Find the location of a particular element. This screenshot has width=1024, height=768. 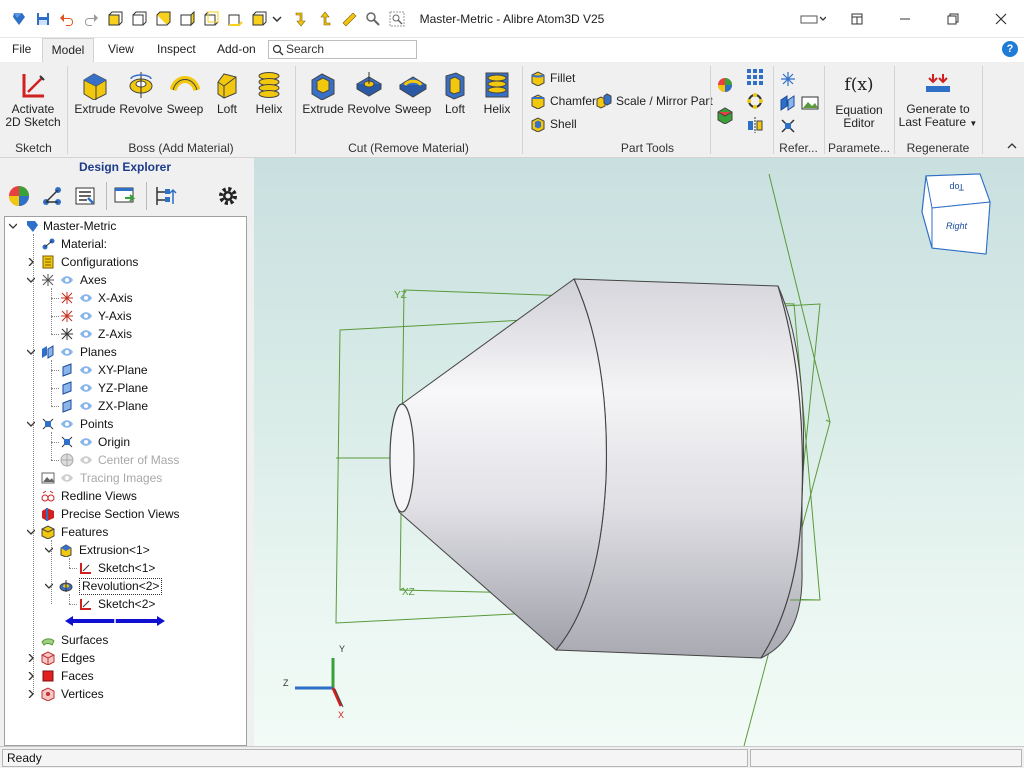

arrow-up-icon is located at coordinates (325, 19).